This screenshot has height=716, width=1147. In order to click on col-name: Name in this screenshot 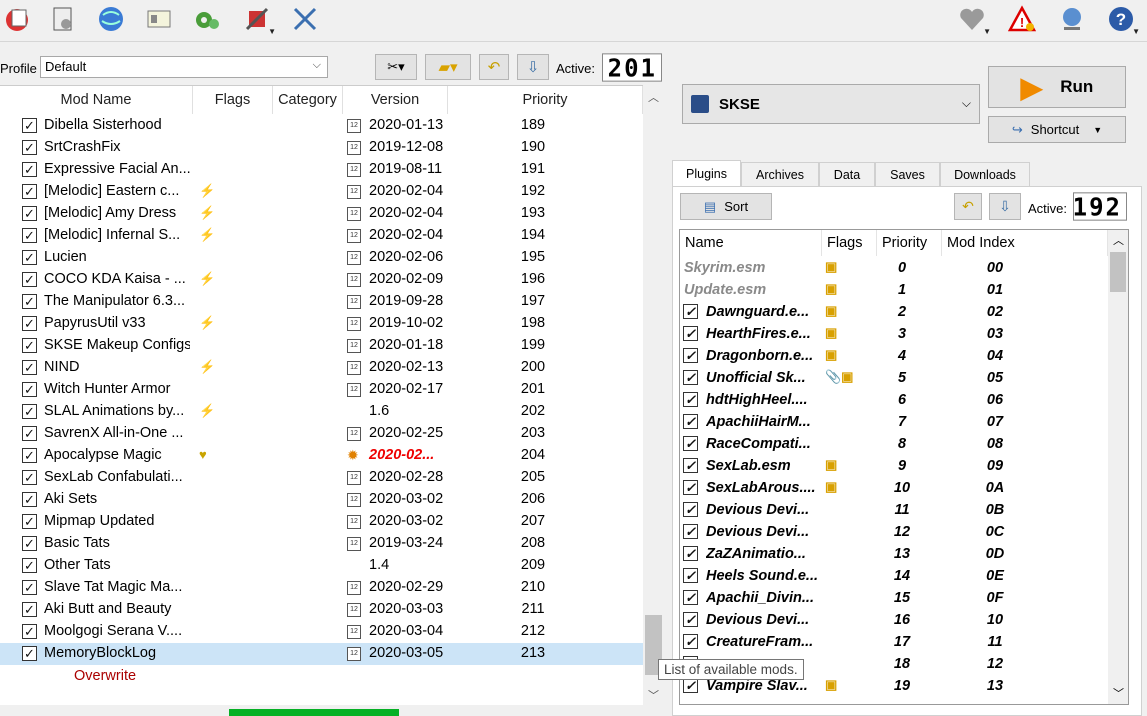, I will do `click(751, 243)`.